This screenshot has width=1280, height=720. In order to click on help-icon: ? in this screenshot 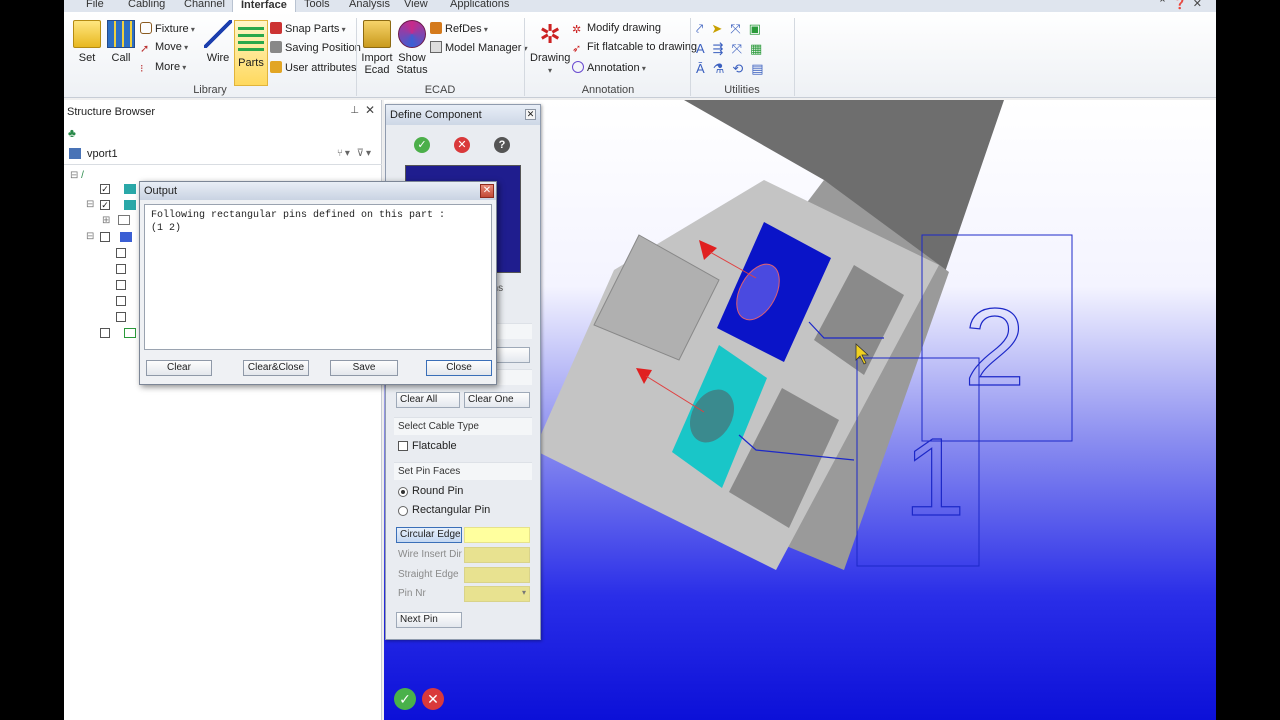, I will do `click(502, 145)`.